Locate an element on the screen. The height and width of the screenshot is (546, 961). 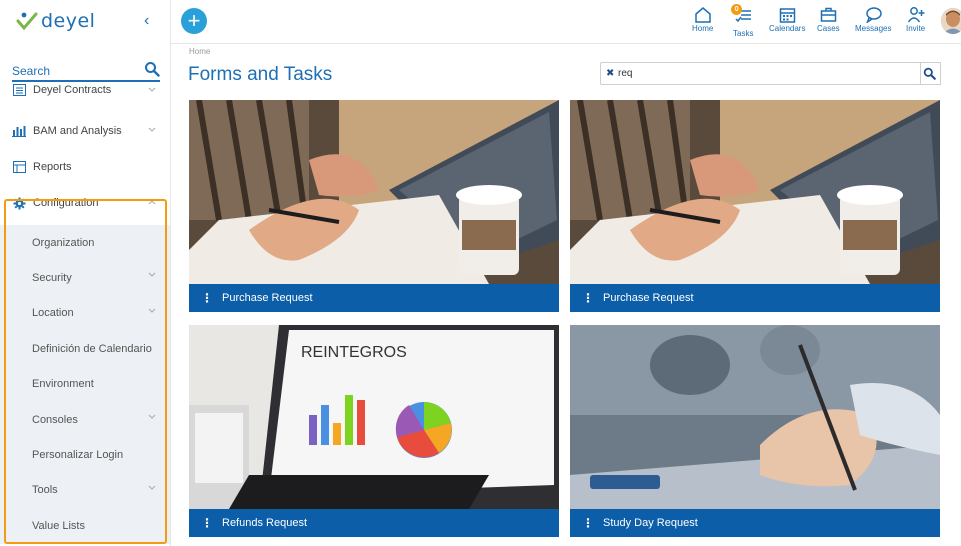
sidebar-item-configuration: Configuration is located at coordinates (85, 203).